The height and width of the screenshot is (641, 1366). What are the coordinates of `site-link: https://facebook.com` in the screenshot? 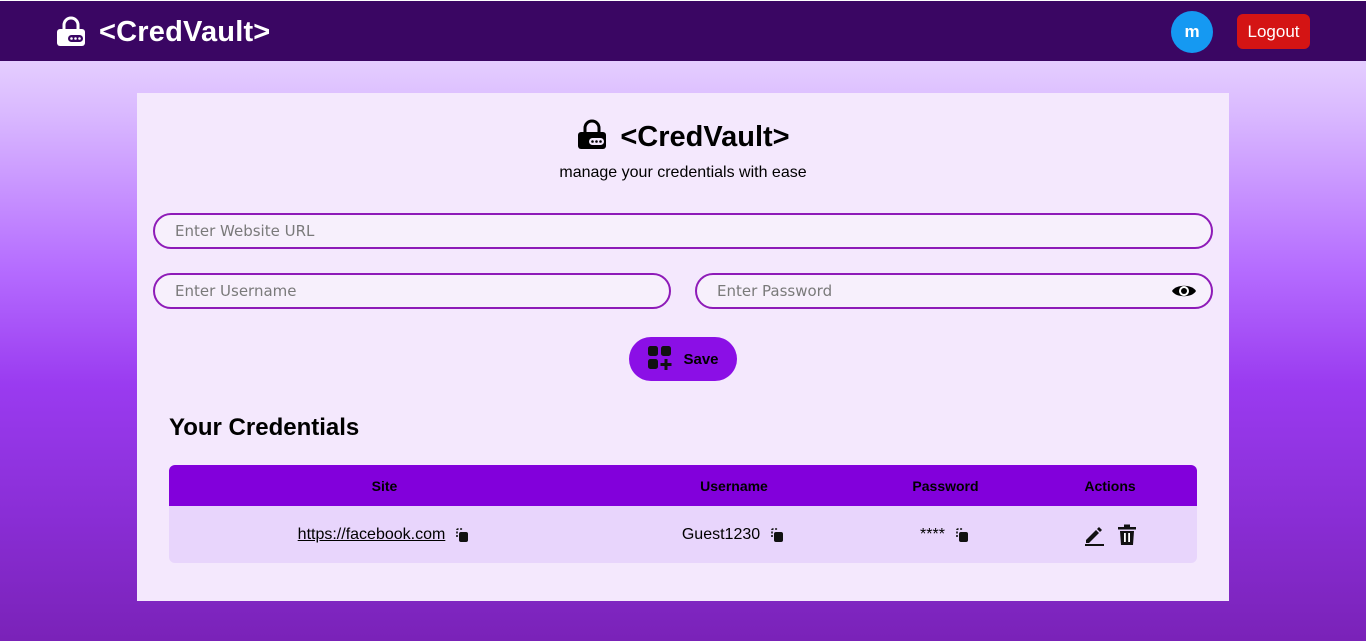 It's located at (372, 535).